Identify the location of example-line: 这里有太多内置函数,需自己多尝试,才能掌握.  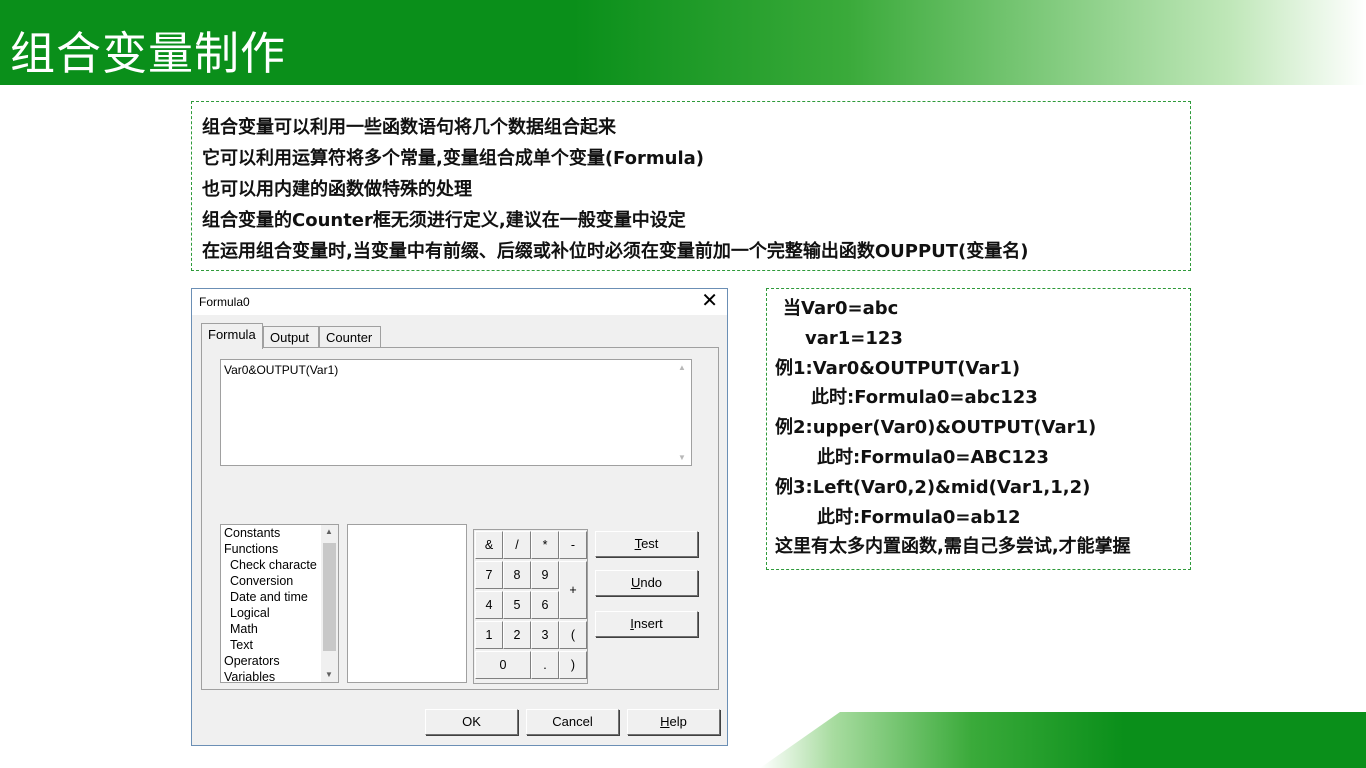
(953, 547).